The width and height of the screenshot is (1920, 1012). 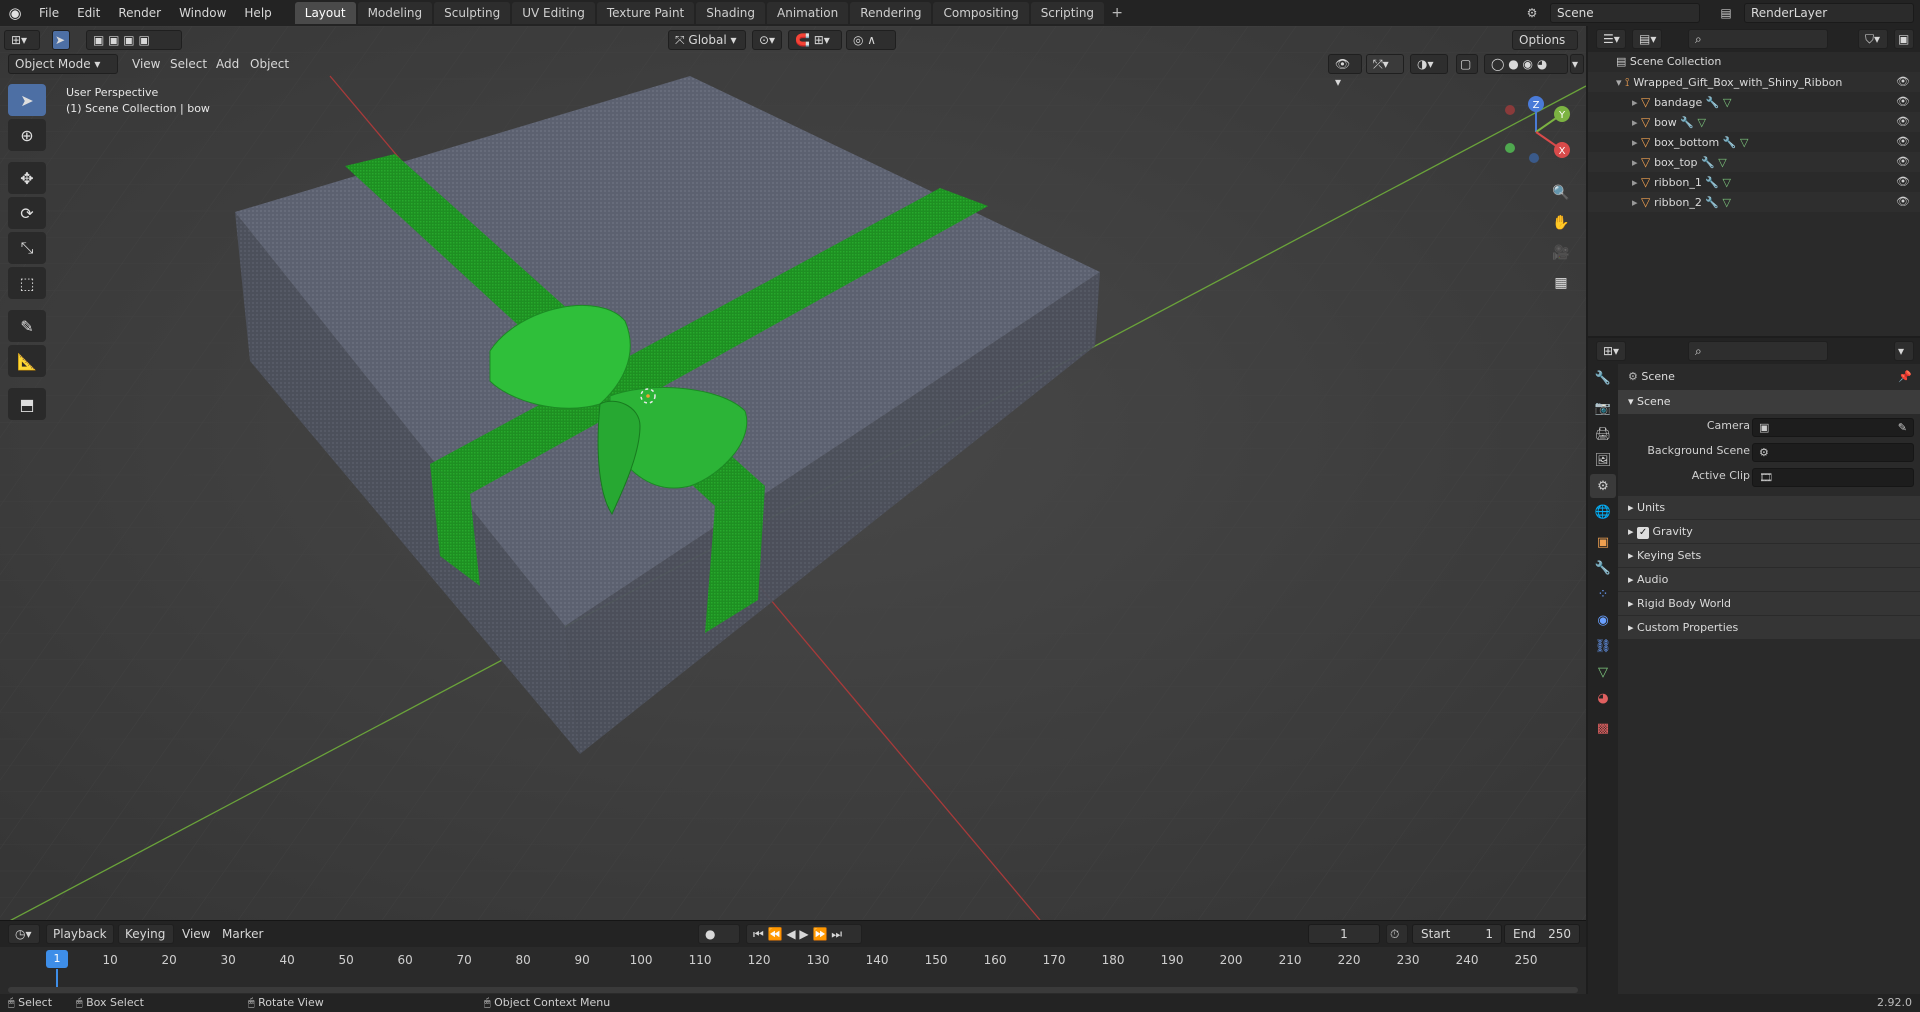 I want to click on tab-animation: Animation, so click(x=808, y=13).